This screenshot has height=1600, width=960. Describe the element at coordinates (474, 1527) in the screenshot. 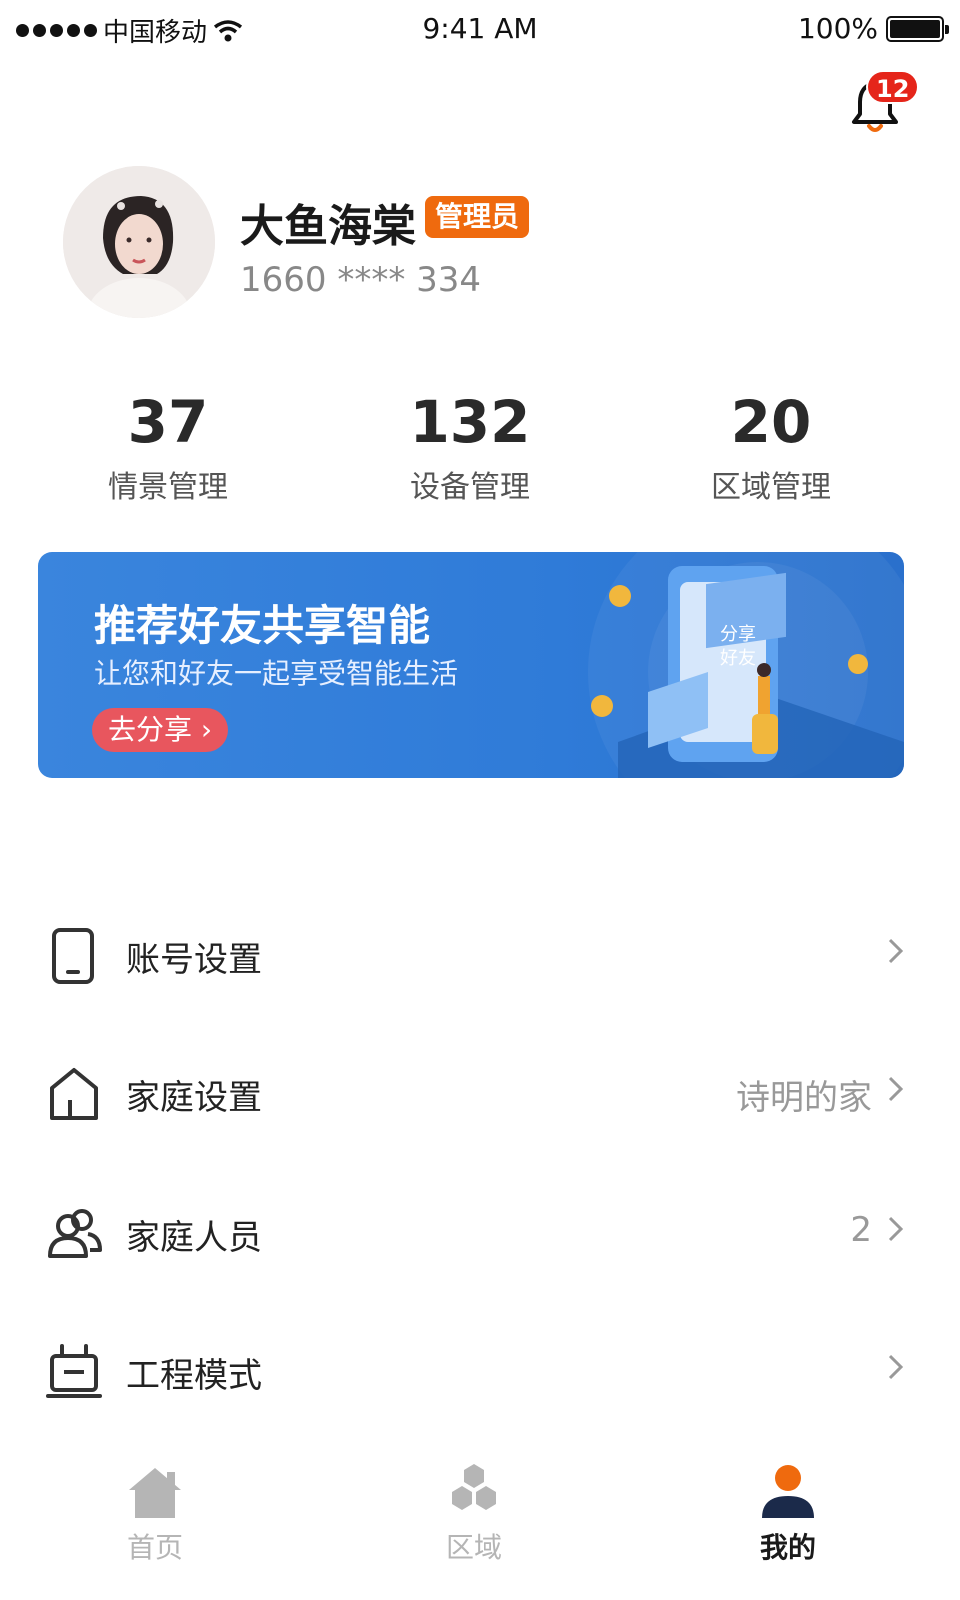

I see `tab-area: 区域` at that location.